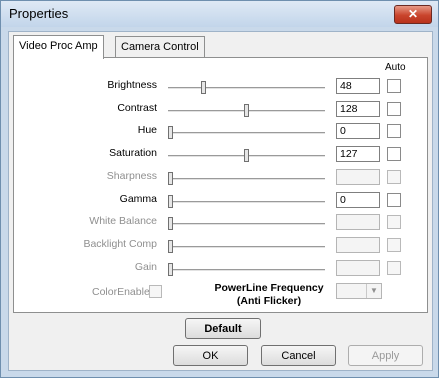 This screenshot has height=378, width=439. What do you see at coordinates (358, 154) in the screenshot?
I see `saturation-value-field: 127` at bounding box center [358, 154].